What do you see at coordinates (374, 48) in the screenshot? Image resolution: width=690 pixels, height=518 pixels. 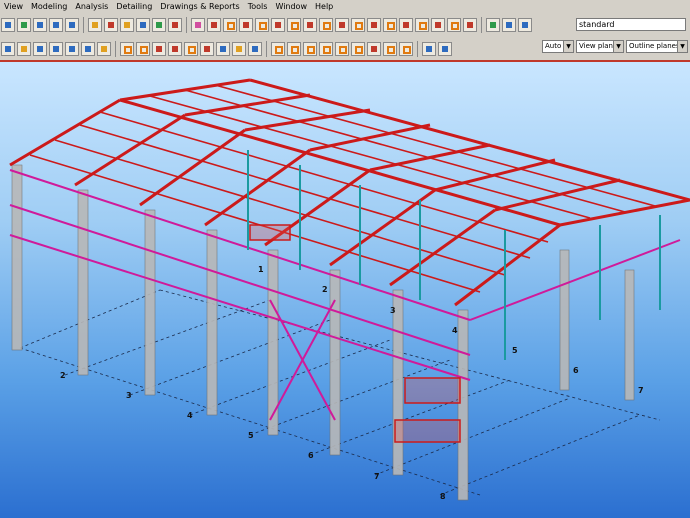 I see `snap-reference-icon` at bounding box center [374, 48].